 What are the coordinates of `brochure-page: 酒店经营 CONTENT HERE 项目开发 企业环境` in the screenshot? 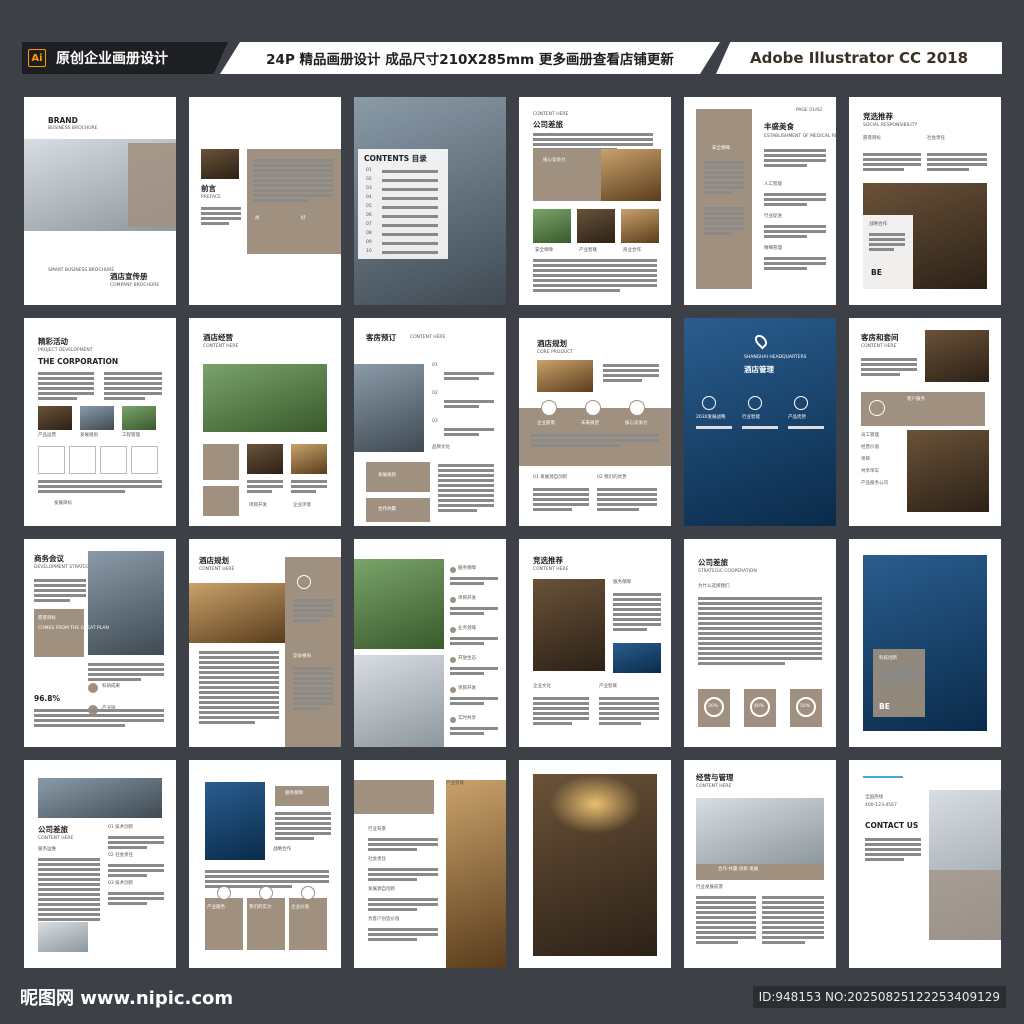 It's located at (265, 422).